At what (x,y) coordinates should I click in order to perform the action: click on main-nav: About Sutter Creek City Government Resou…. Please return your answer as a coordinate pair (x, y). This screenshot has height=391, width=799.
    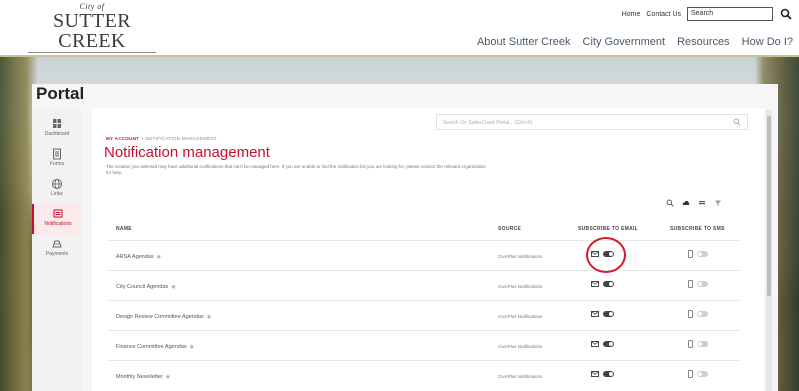
    Looking at the image, I should click on (635, 42).